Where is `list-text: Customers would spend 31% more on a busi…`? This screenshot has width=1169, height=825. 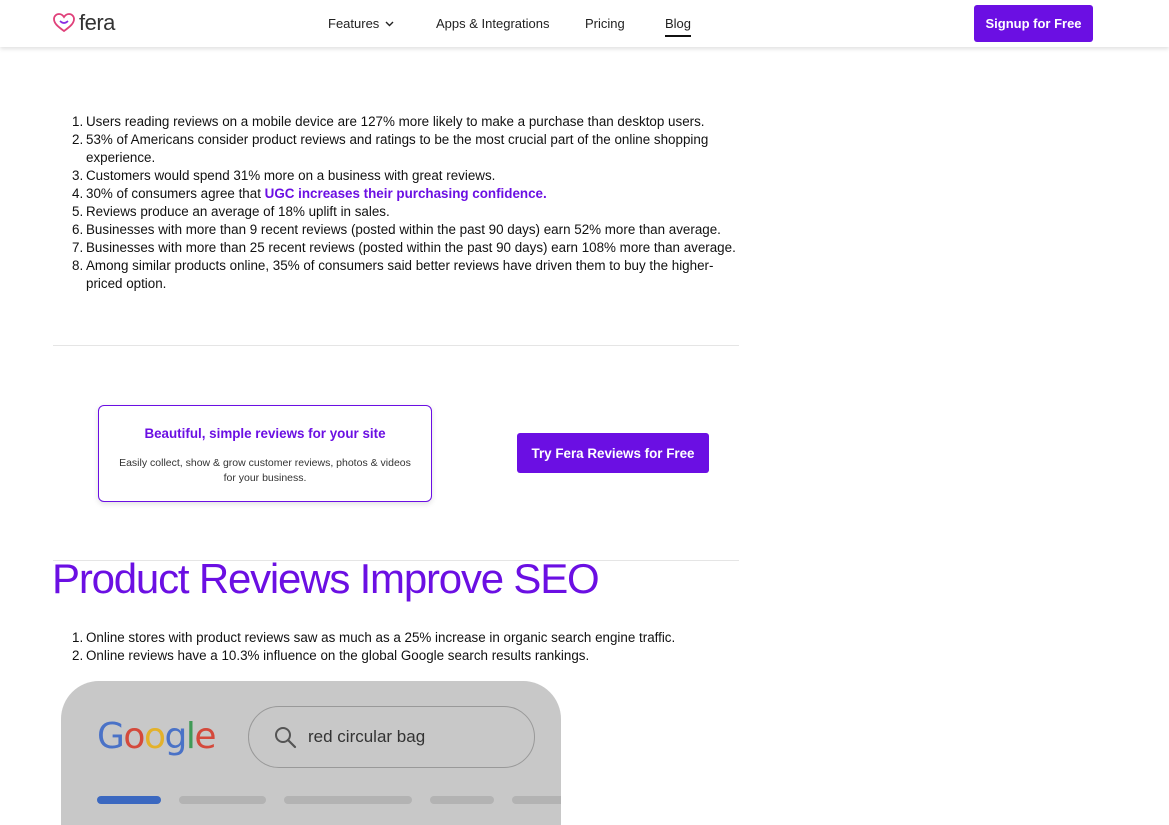 list-text: Customers would spend 31% more on a busi… is located at coordinates (291, 175).